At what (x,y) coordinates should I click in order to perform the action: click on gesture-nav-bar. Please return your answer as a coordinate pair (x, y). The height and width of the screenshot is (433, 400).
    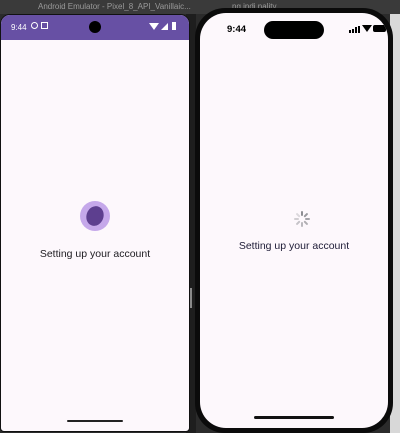
    Looking at the image, I should click on (95, 421).